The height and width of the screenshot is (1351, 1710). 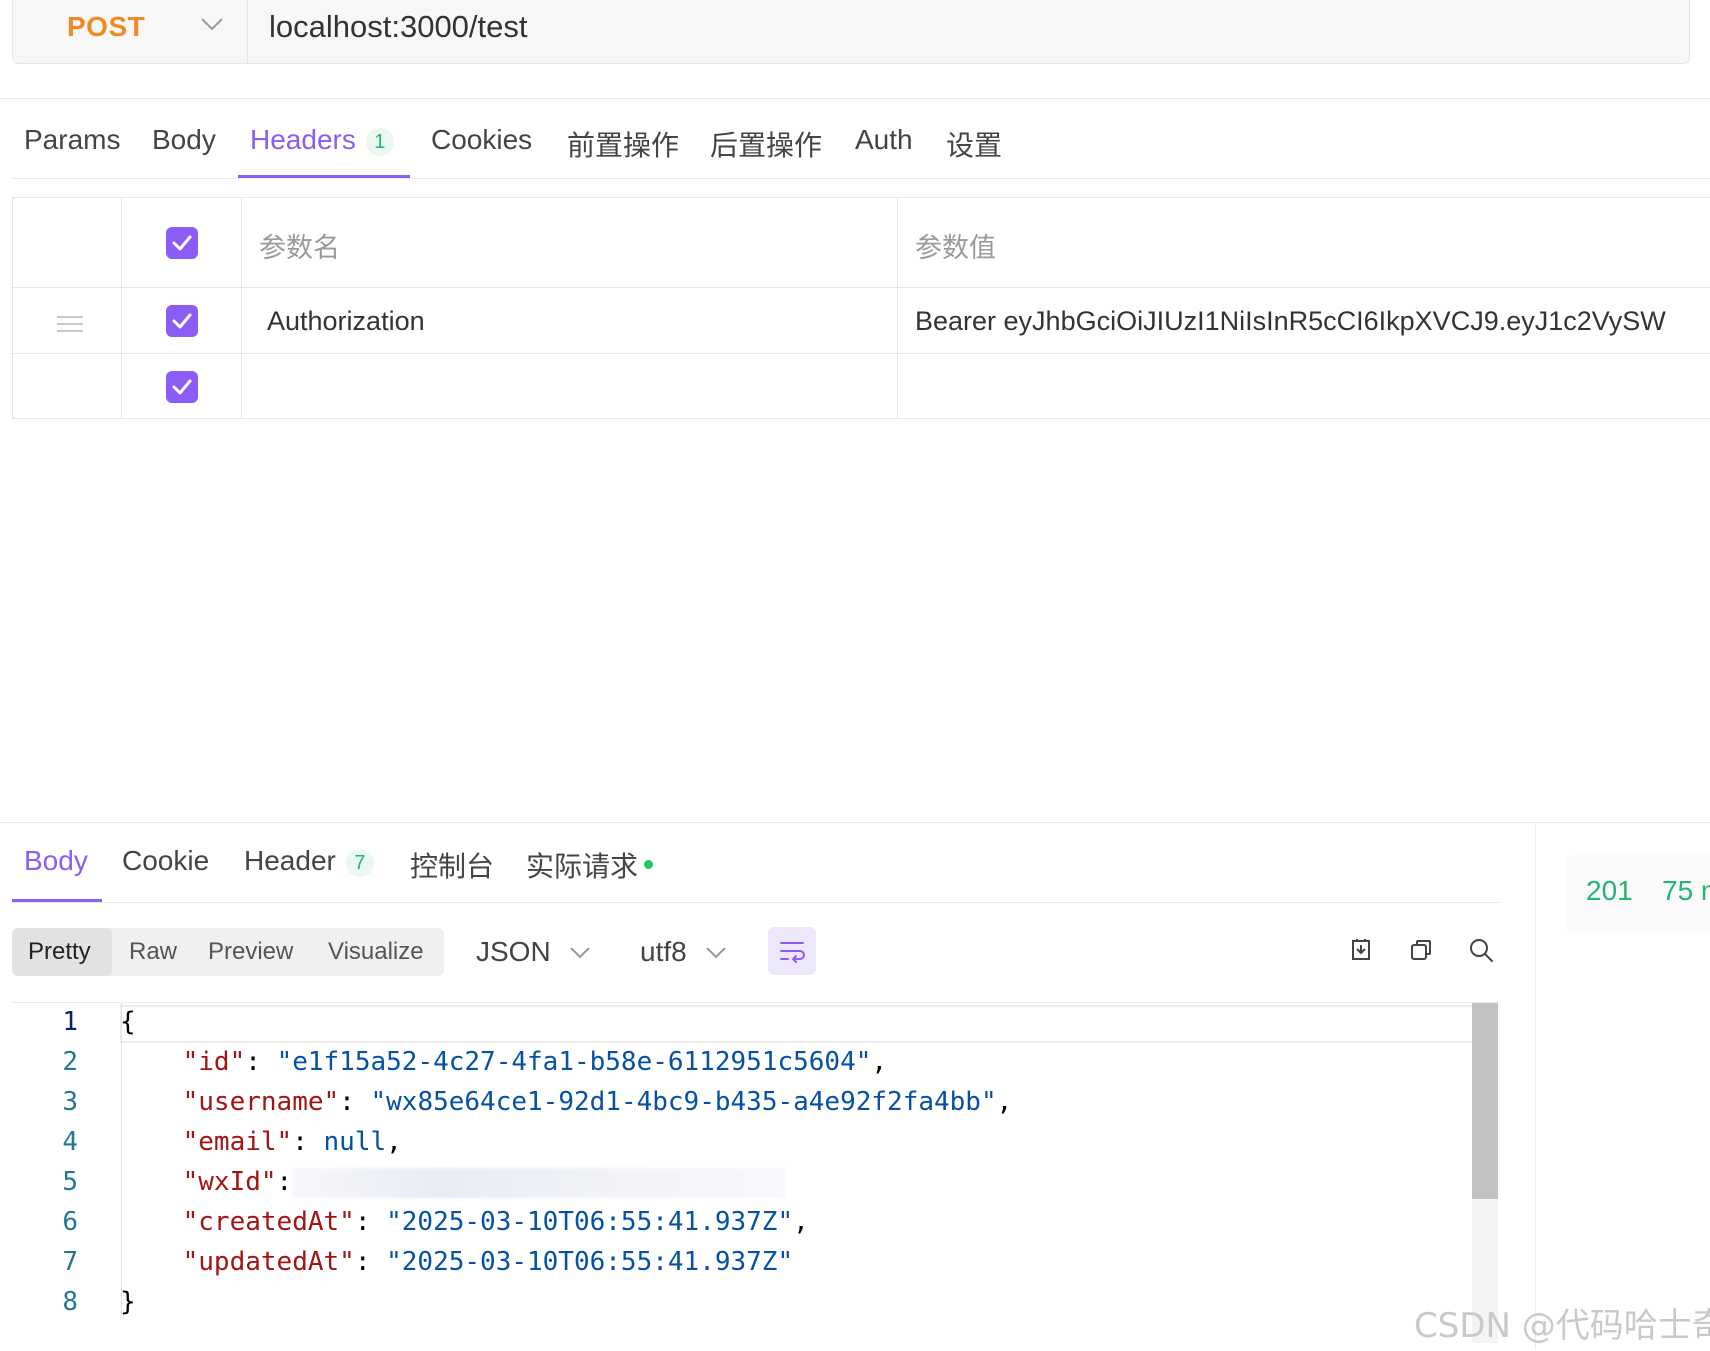 What do you see at coordinates (623, 144) in the screenshot?
I see `tab-pre-ops: 前置操作` at bounding box center [623, 144].